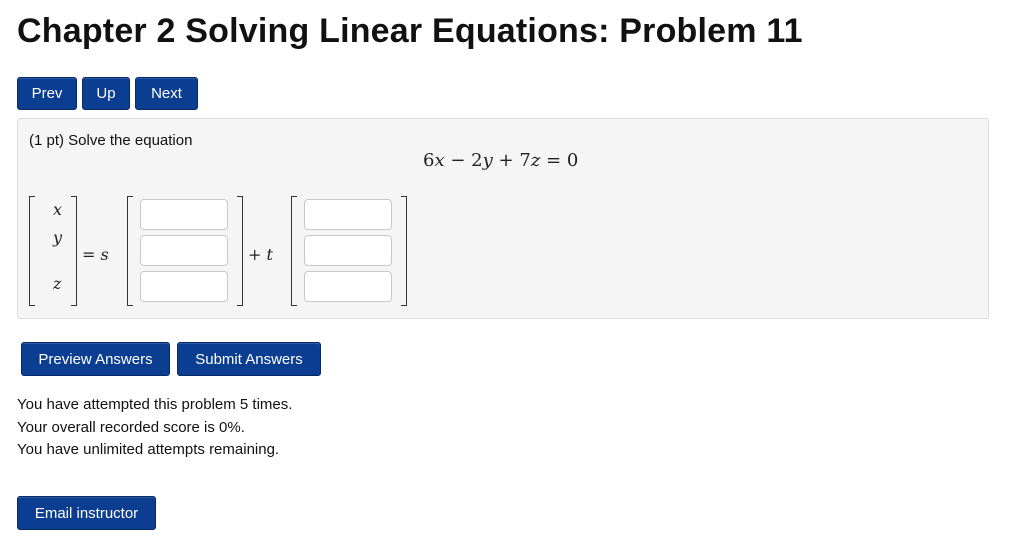 This screenshot has height=543, width=1024. Describe the element at coordinates (155, 404) in the screenshot. I see `attempts-count: You have attempted this problem 5 times.` at that location.